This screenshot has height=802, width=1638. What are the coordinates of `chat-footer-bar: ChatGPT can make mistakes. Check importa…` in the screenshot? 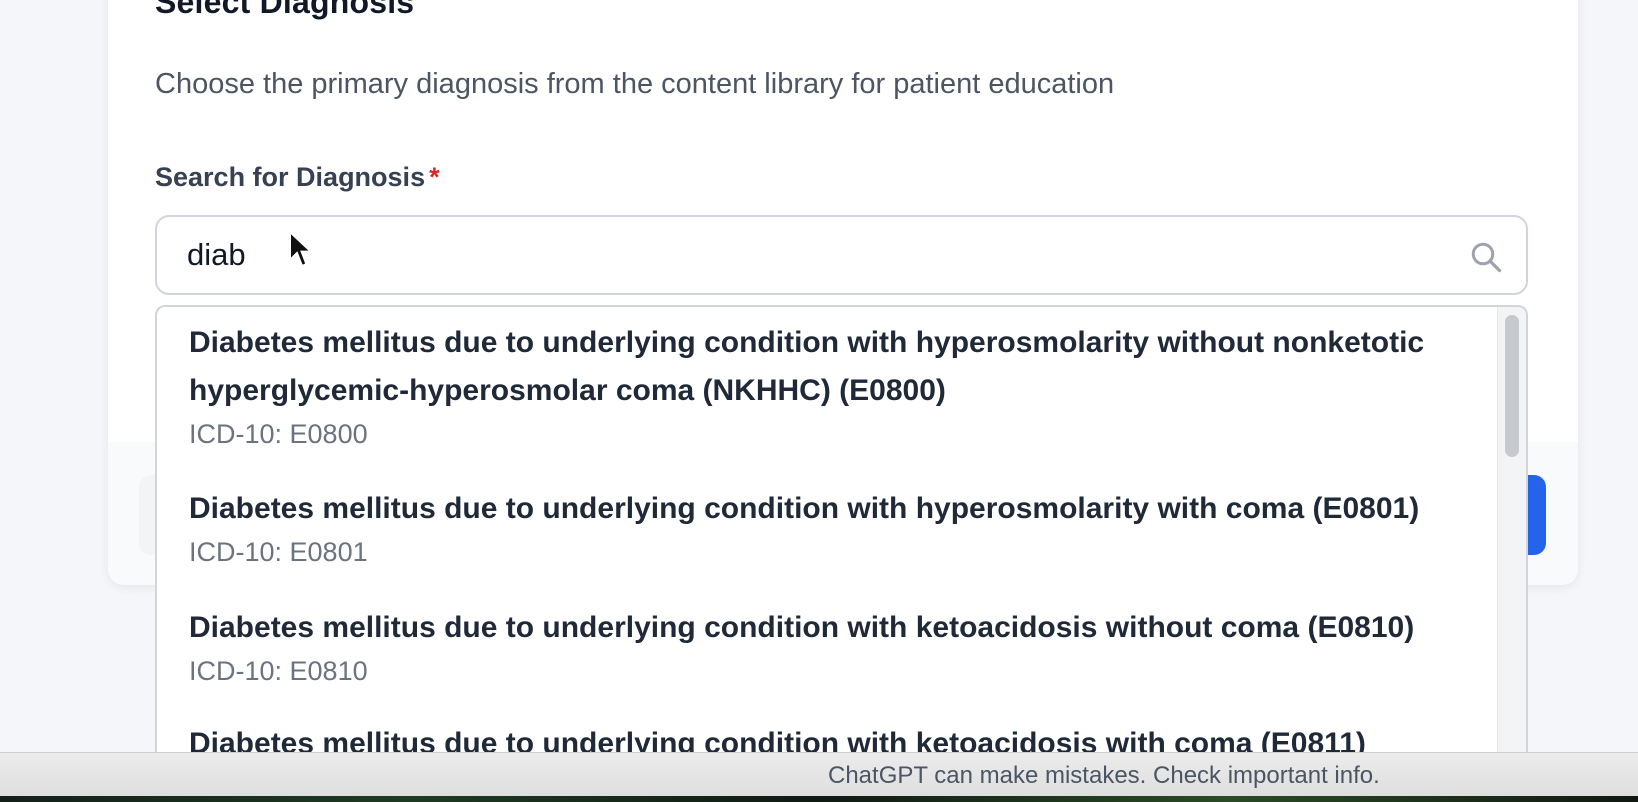 It's located at (819, 774).